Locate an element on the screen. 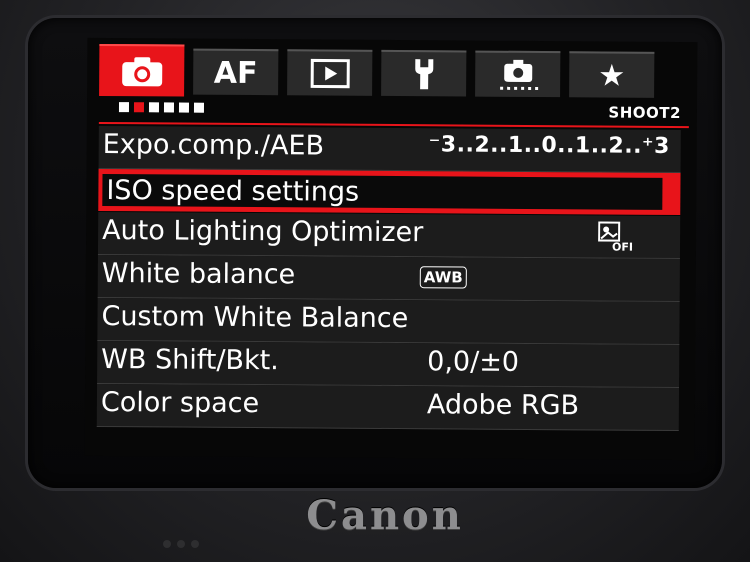 The height and width of the screenshot is (562, 750). tab-shooting is located at coordinates (142, 70).